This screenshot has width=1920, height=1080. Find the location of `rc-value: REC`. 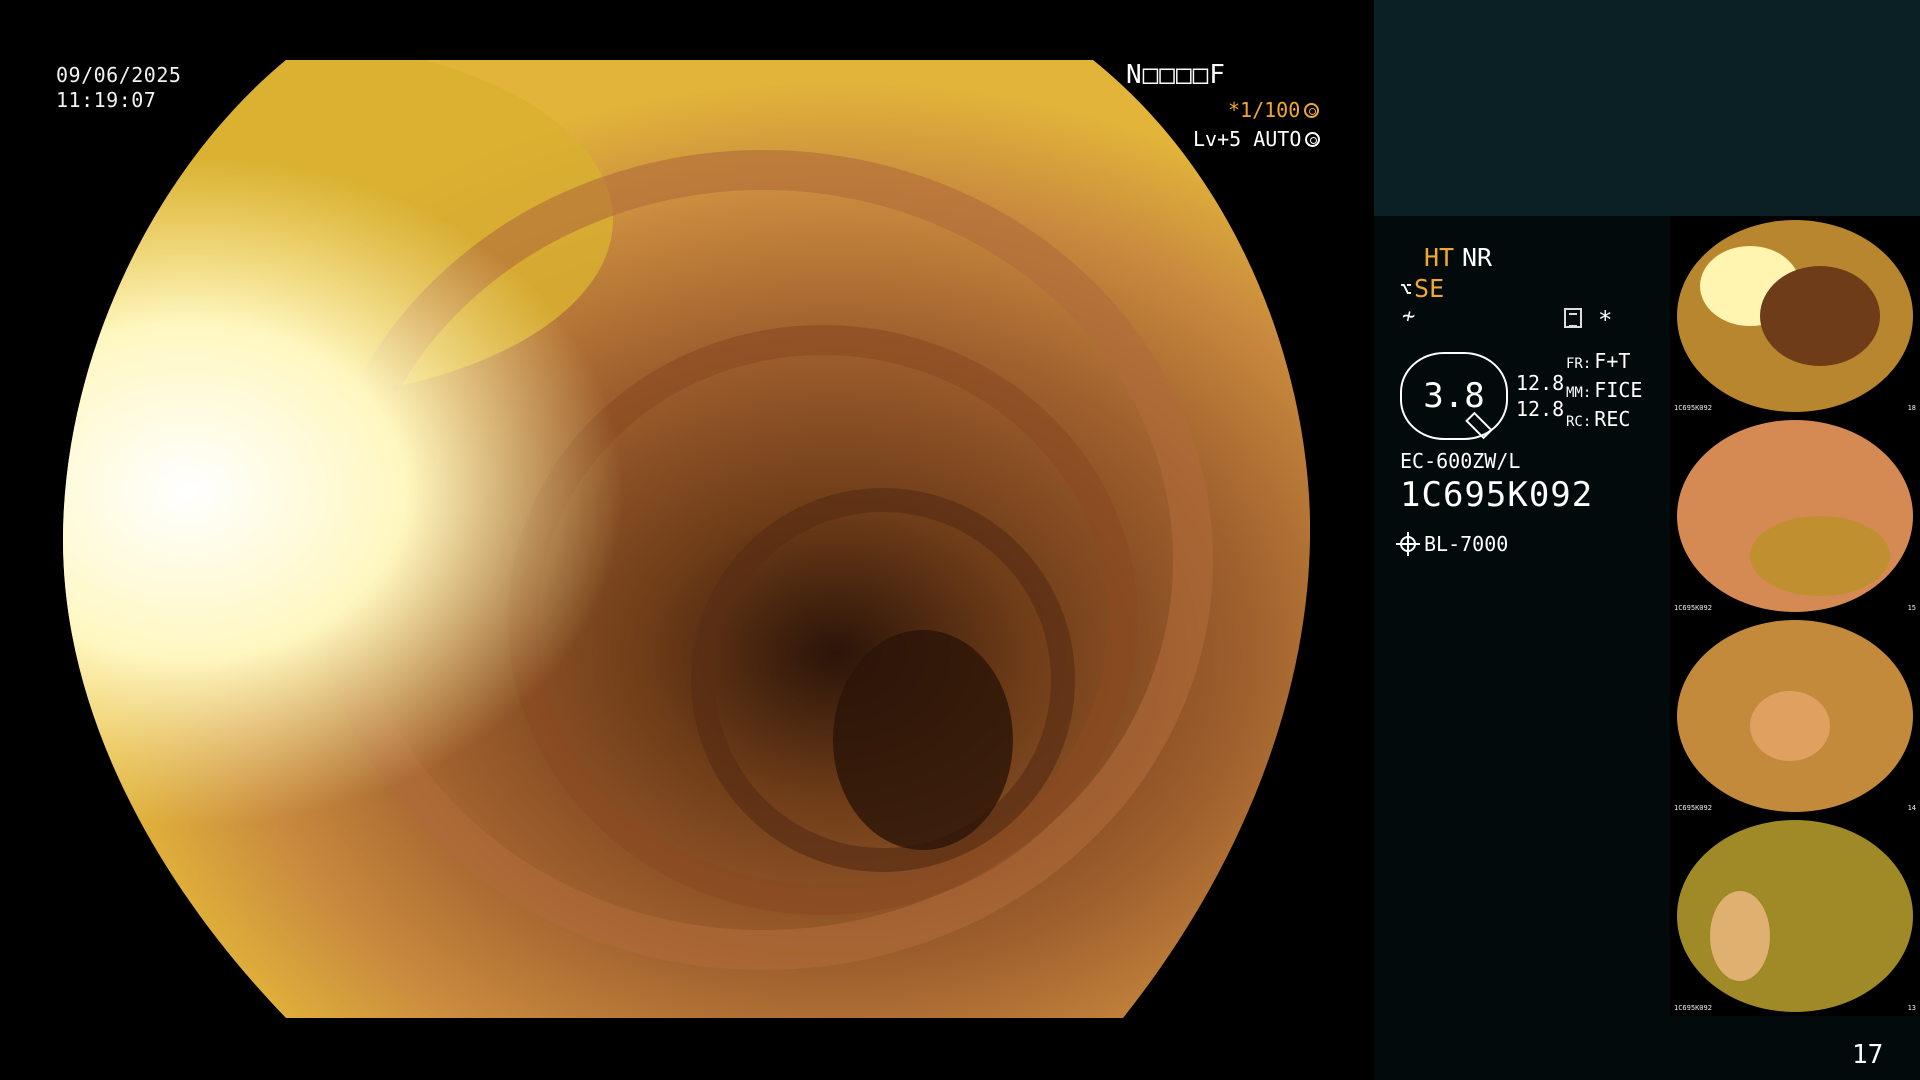

rc-value: REC is located at coordinates (1612, 419).